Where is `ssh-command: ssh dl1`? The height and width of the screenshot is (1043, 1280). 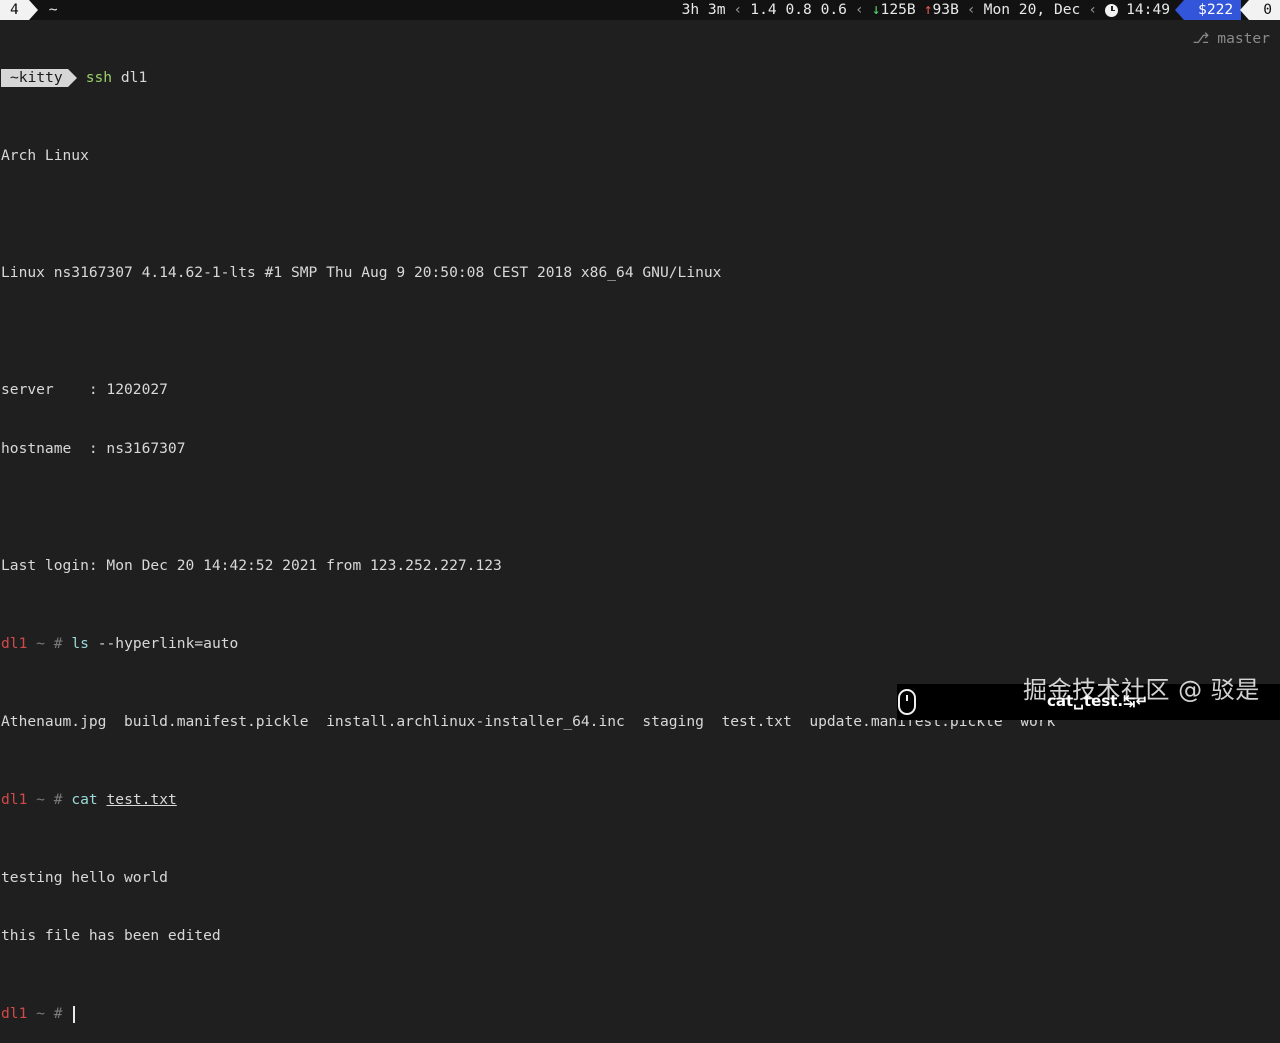 ssh-command: ssh dl1 is located at coordinates (117, 78).